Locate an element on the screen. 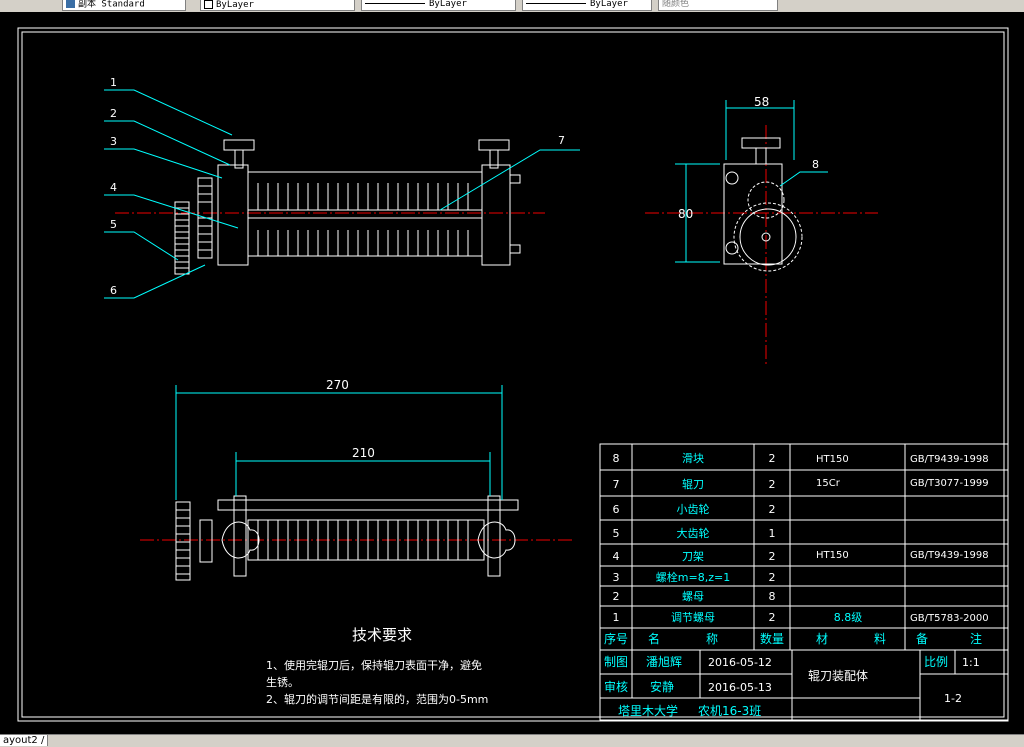 The height and width of the screenshot is (747, 1024). plotstyle-dropdown: 随颜色 is located at coordinates (718, 5).